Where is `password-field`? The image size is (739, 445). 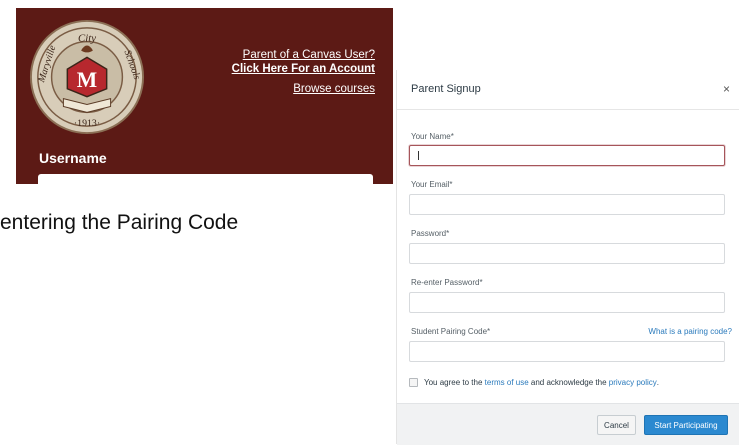
password-field is located at coordinates (567, 253).